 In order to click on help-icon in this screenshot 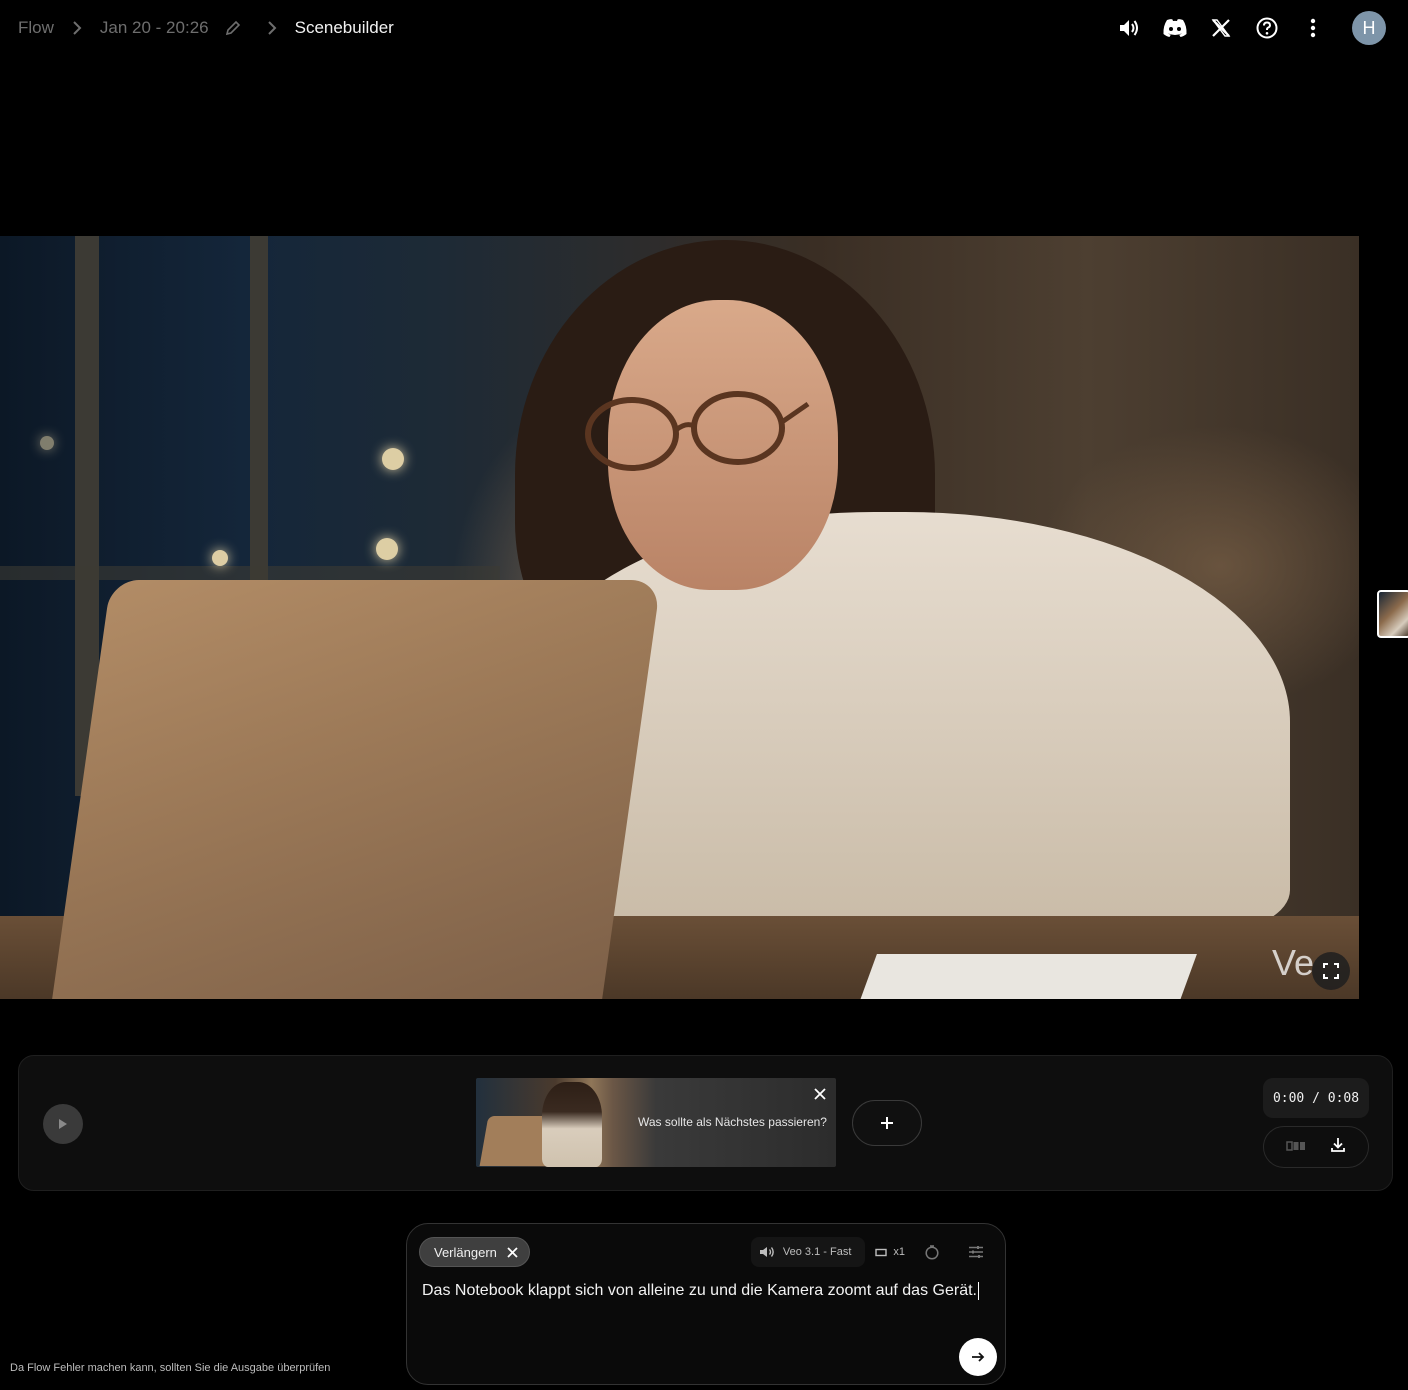, I will do `click(1267, 28)`.